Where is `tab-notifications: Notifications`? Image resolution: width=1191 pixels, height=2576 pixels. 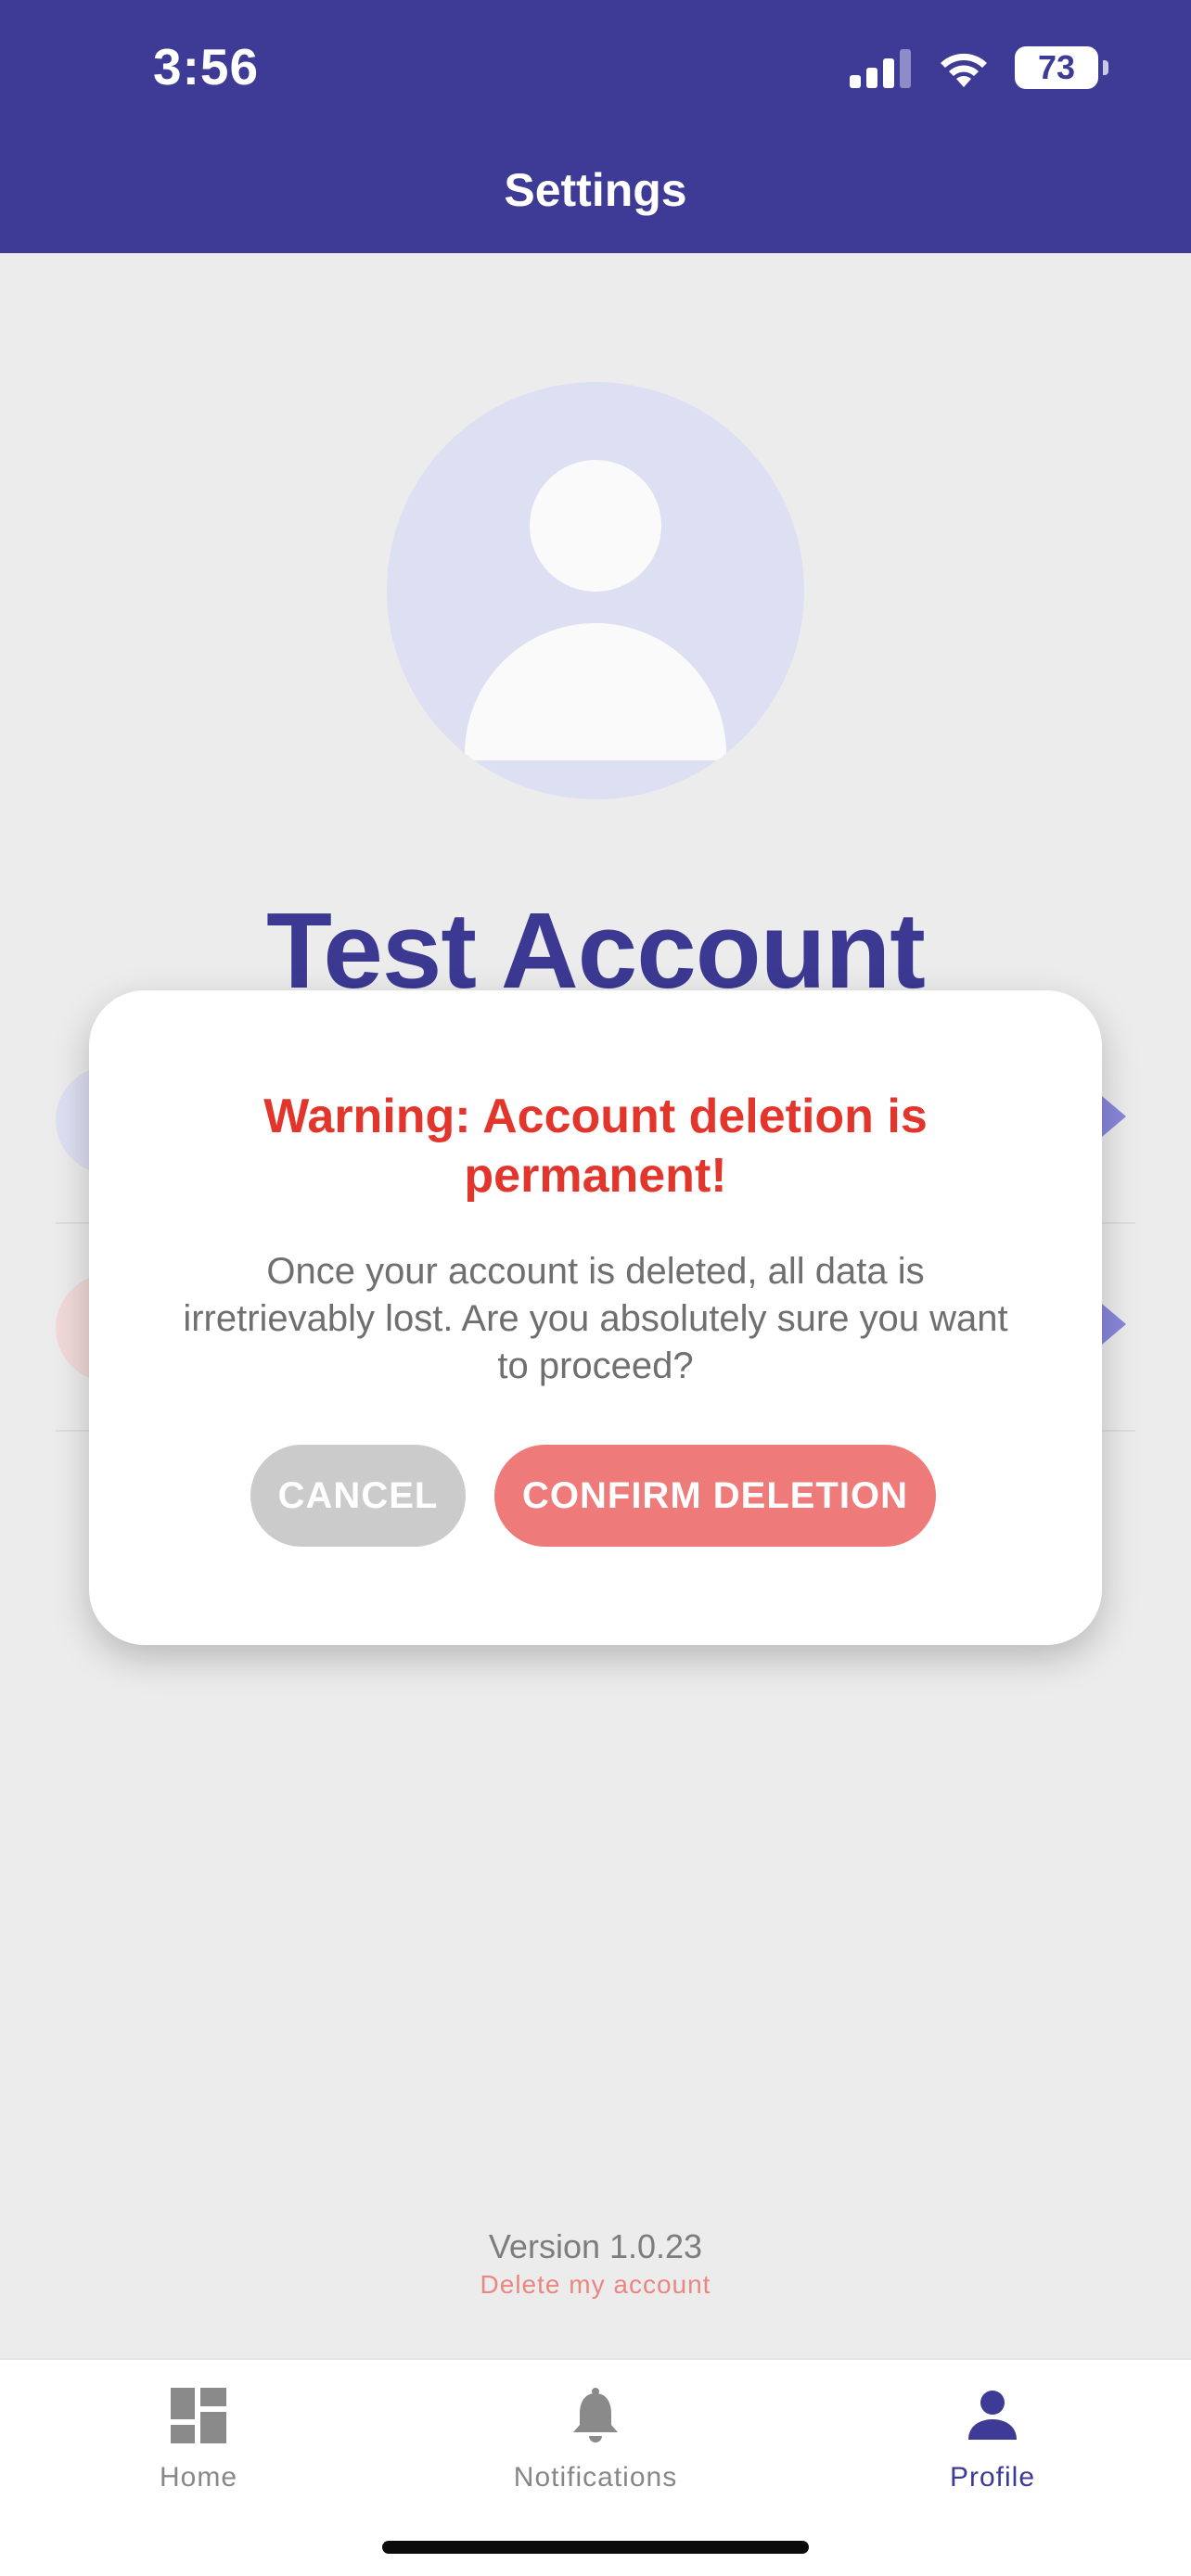 tab-notifications: Notifications is located at coordinates (595, 2430).